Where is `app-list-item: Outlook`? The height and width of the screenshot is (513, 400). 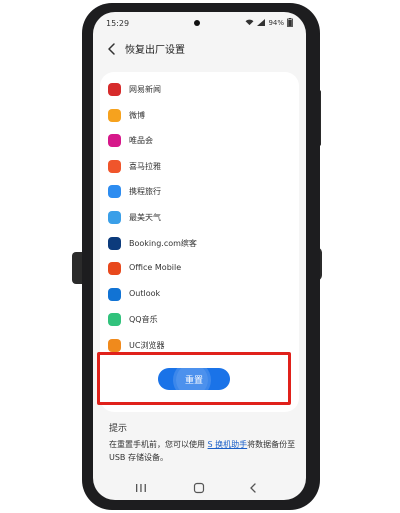
app-list-item: Outlook is located at coordinates (199, 295).